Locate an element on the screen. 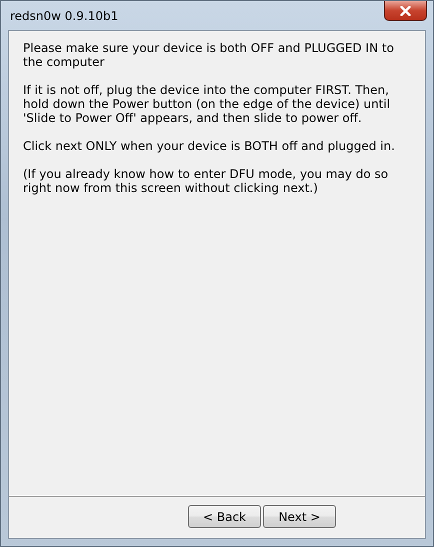  instruction-text: (If you already know how to enter DFU mode, you may do so right now from this screen without clicking next.) is located at coordinates (206, 181).